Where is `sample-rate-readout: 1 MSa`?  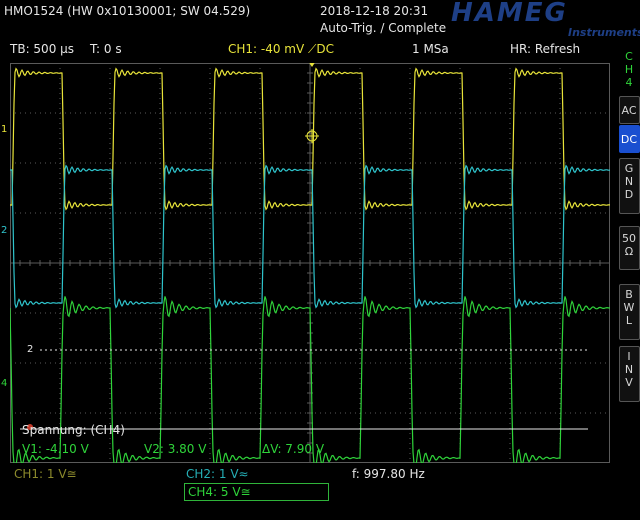
sample-rate-readout: 1 MSa is located at coordinates (430, 49).